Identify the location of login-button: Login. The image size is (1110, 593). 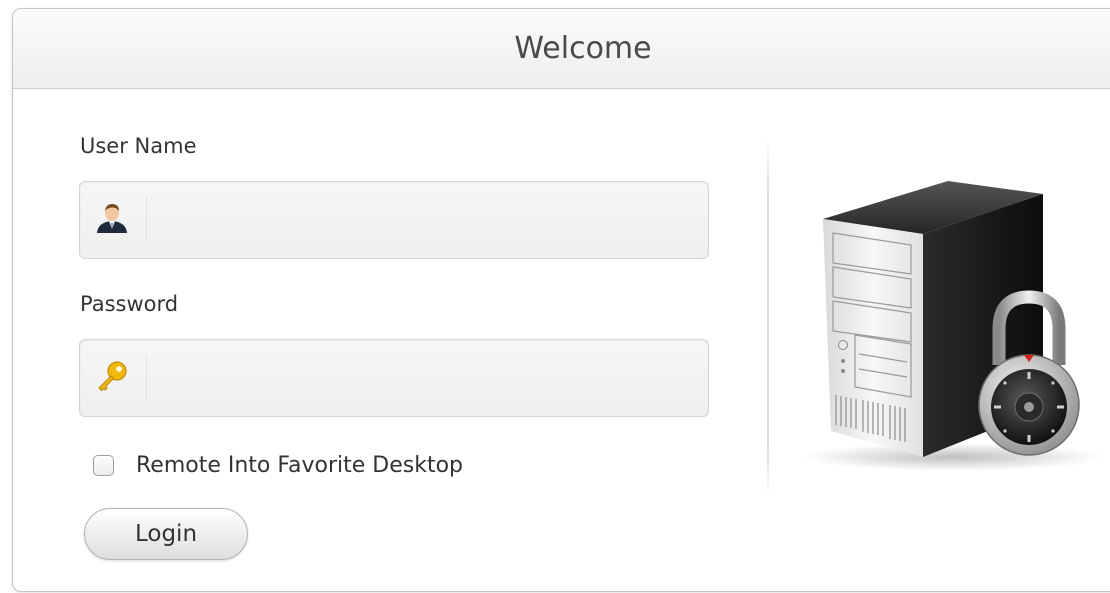
(166, 534).